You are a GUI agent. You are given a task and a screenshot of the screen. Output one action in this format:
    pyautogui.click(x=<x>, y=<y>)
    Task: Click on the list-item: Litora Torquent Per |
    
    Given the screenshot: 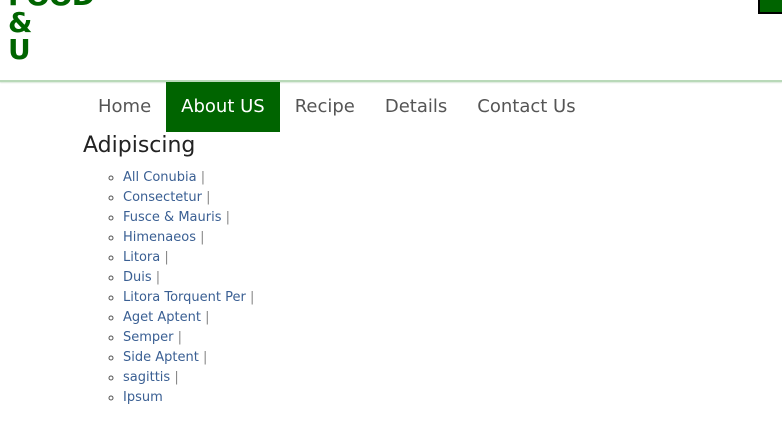 What is the action you would take?
    pyautogui.click(x=188, y=298)
    